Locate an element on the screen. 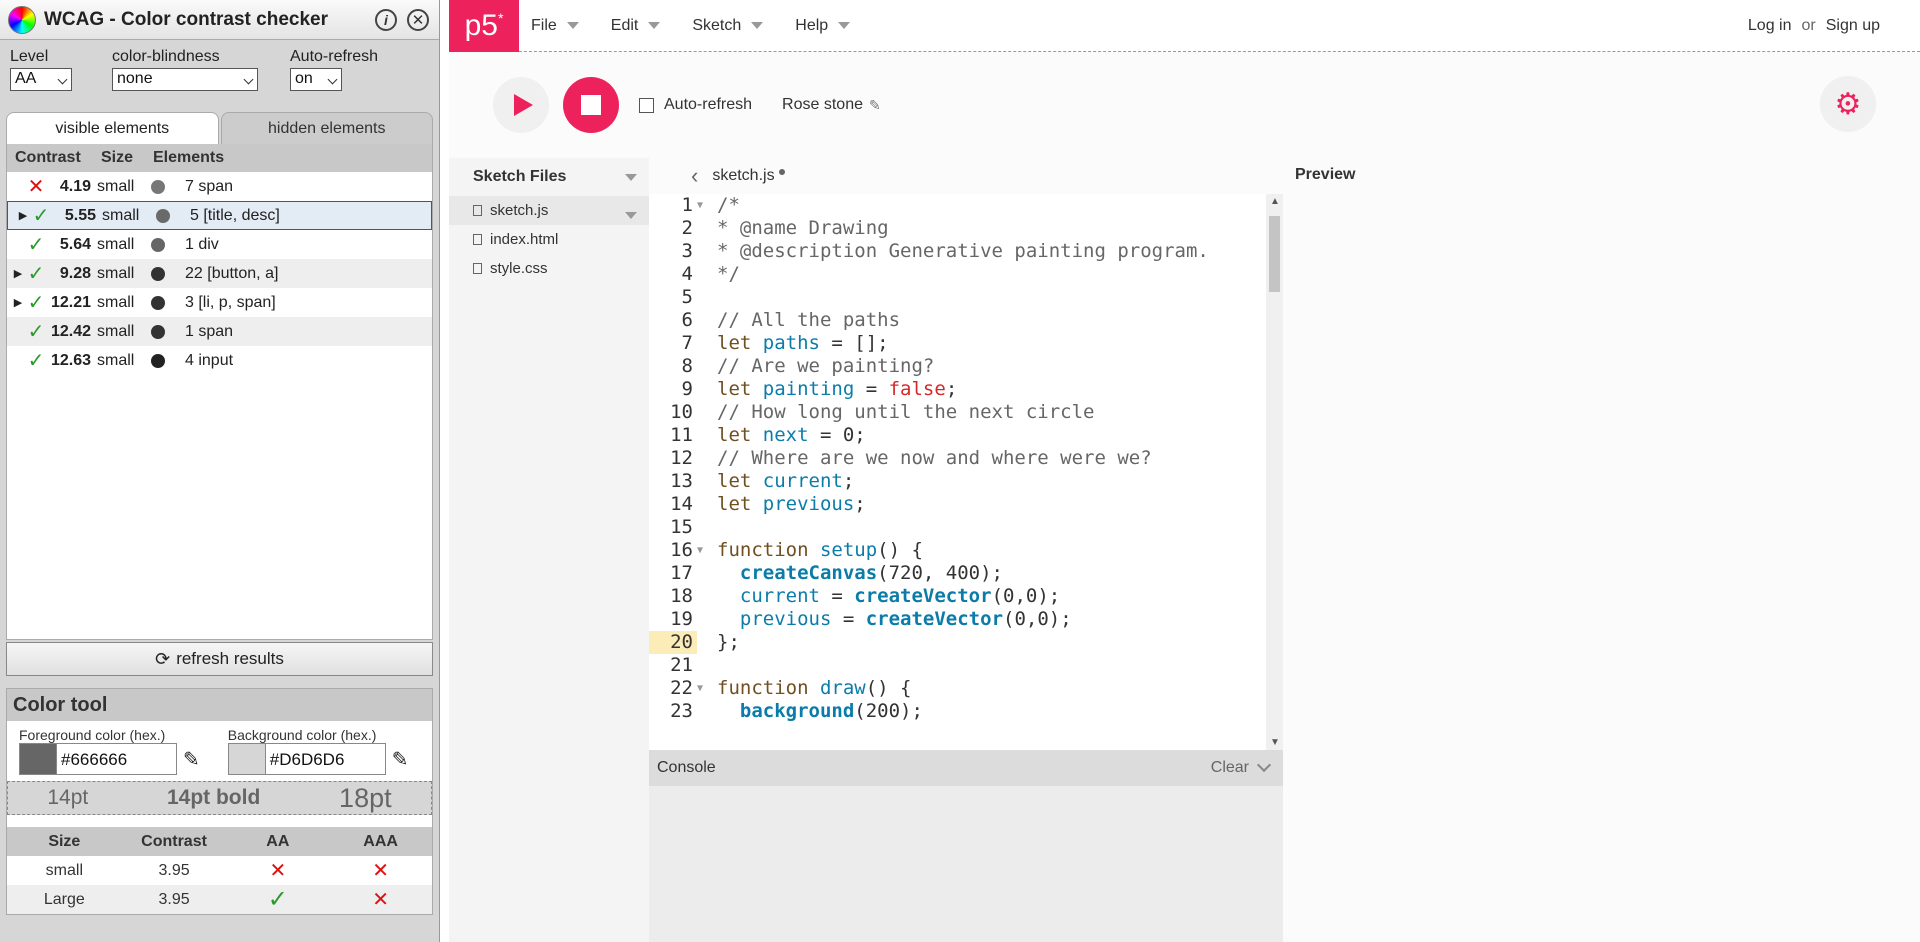 Image resolution: width=1920 pixels, height=942 pixels. auto-refresh-checkbox is located at coordinates (646, 105).